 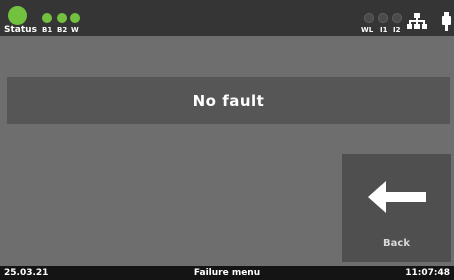 What do you see at coordinates (17, 15) in the screenshot?
I see `status-indicator` at bounding box center [17, 15].